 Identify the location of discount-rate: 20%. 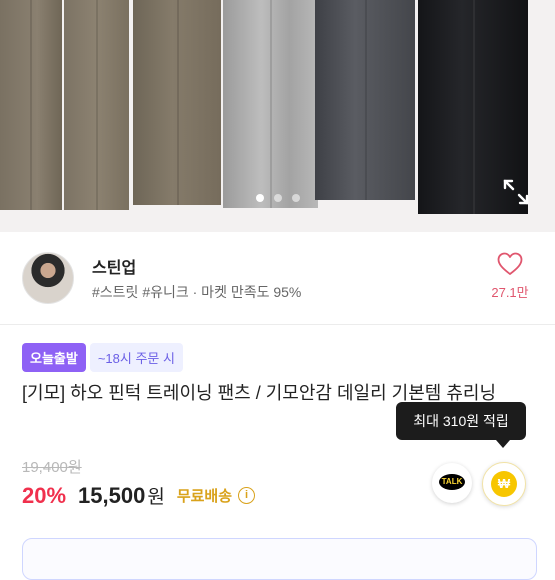
(44, 495).